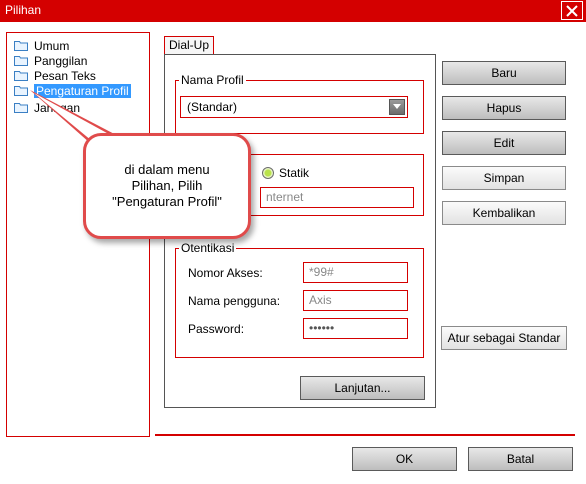 The image size is (586, 484). Describe the element at coordinates (76, 116) in the screenshot. I see `callout-pointer` at that location.